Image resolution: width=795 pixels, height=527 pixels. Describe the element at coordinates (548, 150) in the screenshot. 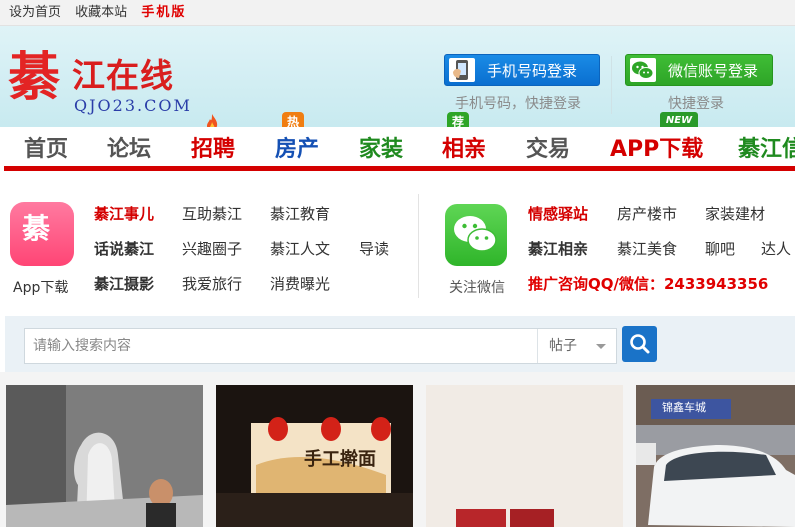

I see `nav-item-trade: 交易` at that location.